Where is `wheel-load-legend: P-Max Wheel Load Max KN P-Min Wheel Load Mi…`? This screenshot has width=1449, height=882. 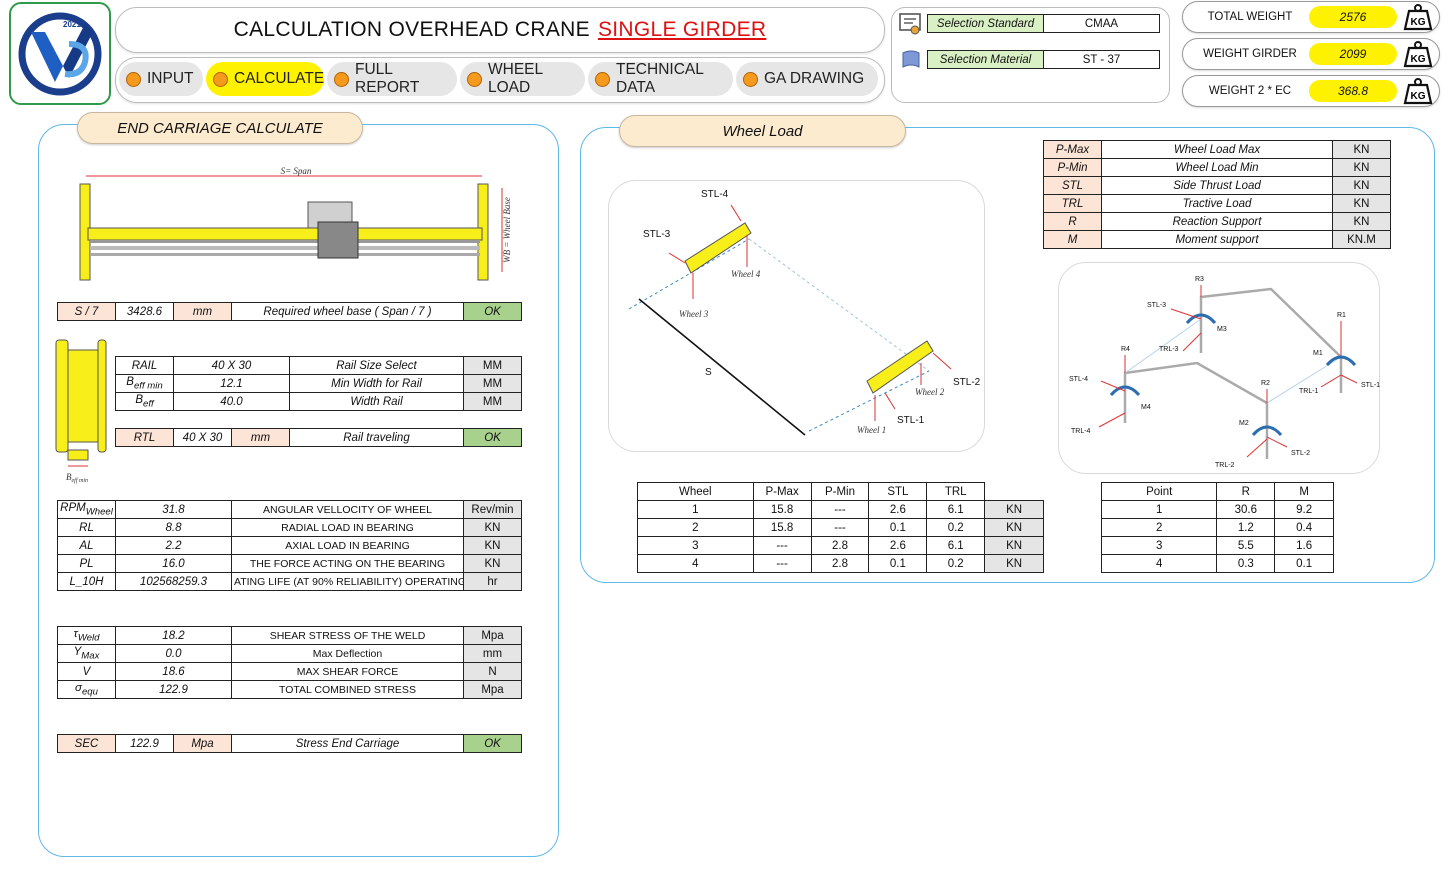 wheel-load-legend: P-Max Wheel Load Max KN P-Min Wheel Load Mi… is located at coordinates (1217, 194).